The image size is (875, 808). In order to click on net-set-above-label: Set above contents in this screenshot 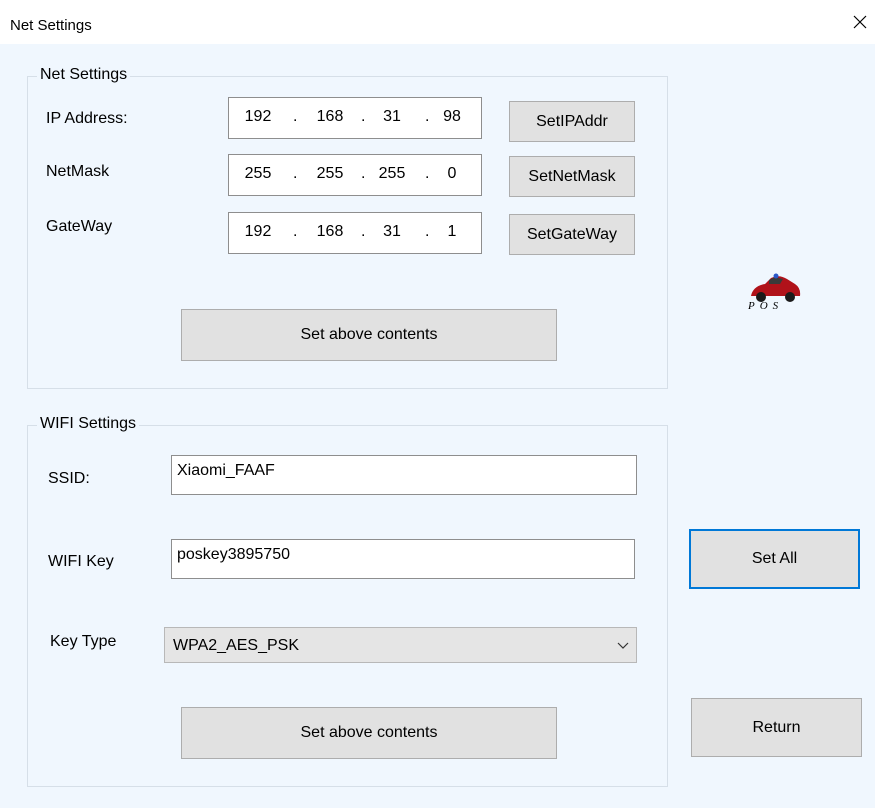, I will do `click(369, 334)`.